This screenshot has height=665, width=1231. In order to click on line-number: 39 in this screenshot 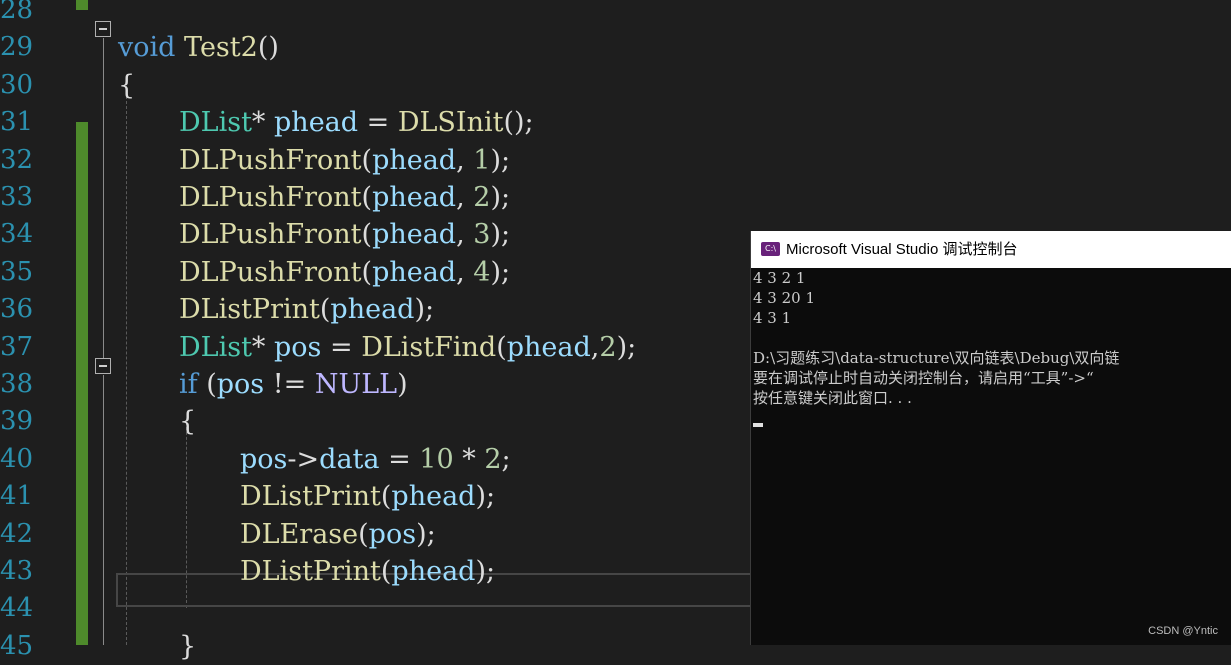, I will do `click(17, 421)`.